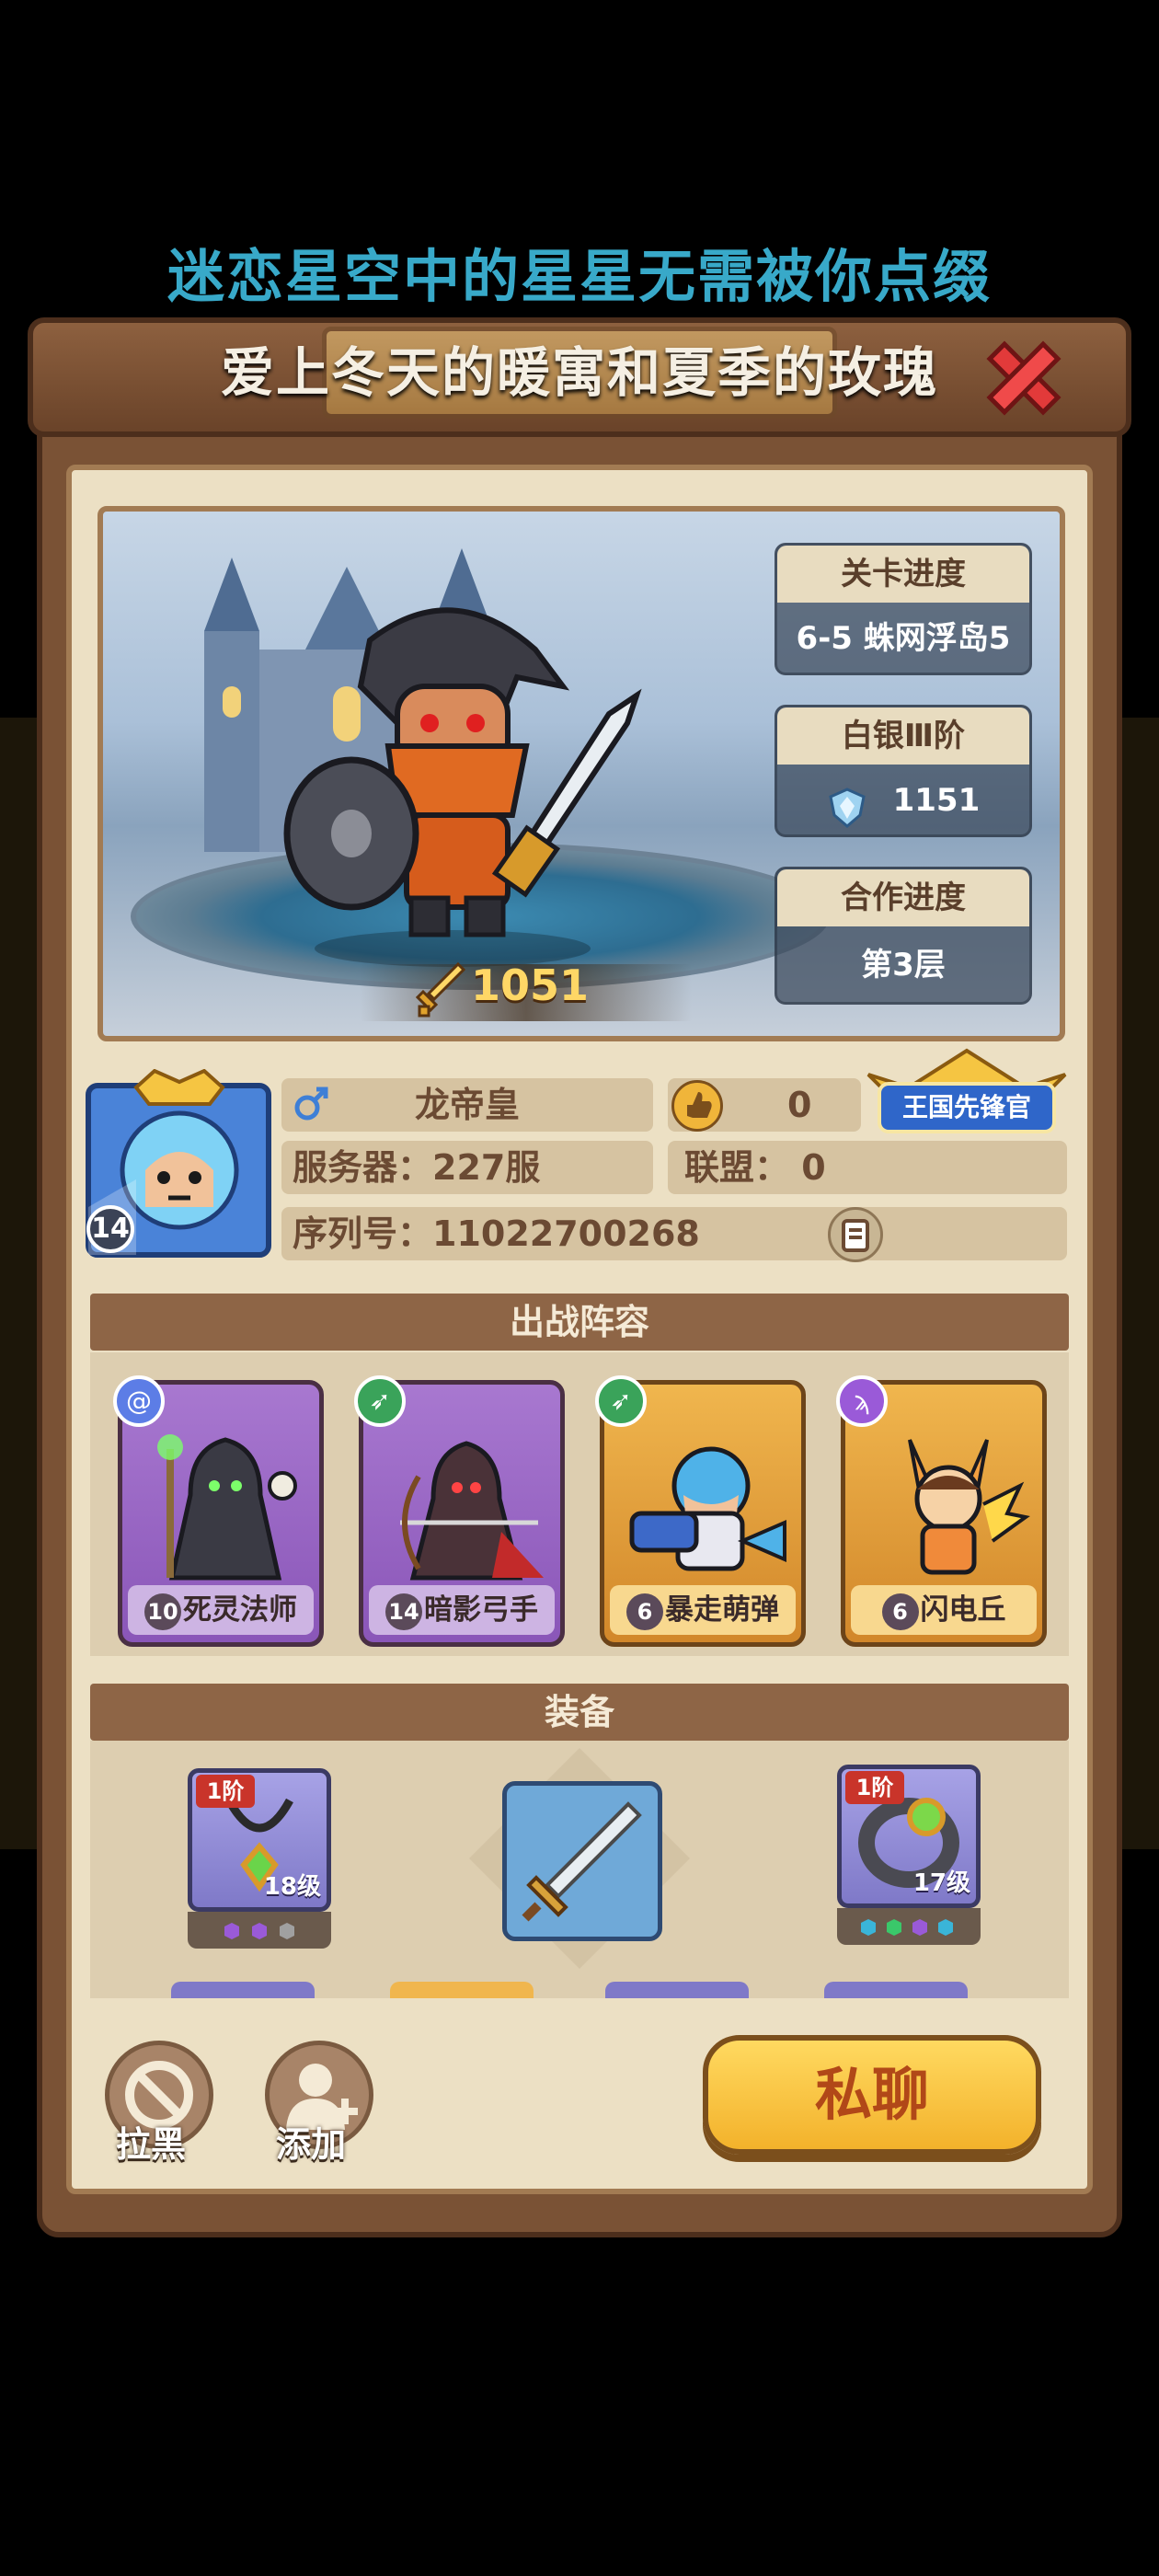  Describe the element at coordinates (799, 1105) in the screenshot. I see `like-count: 0` at that location.